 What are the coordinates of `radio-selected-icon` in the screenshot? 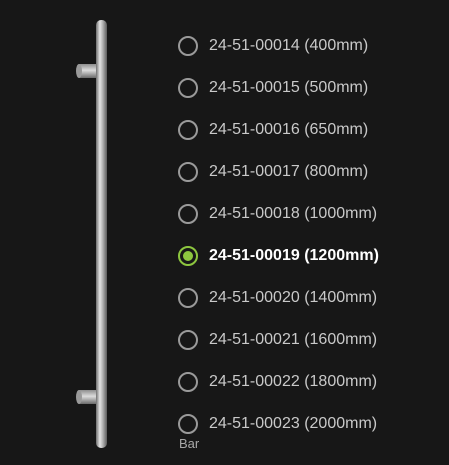 It's located at (188, 256).